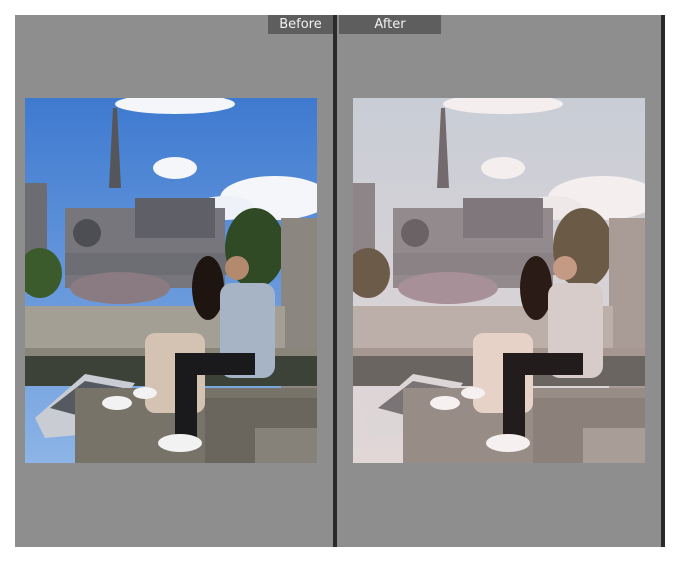 The image size is (680, 564). I want to click on panel-right-border, so click(663, 281).